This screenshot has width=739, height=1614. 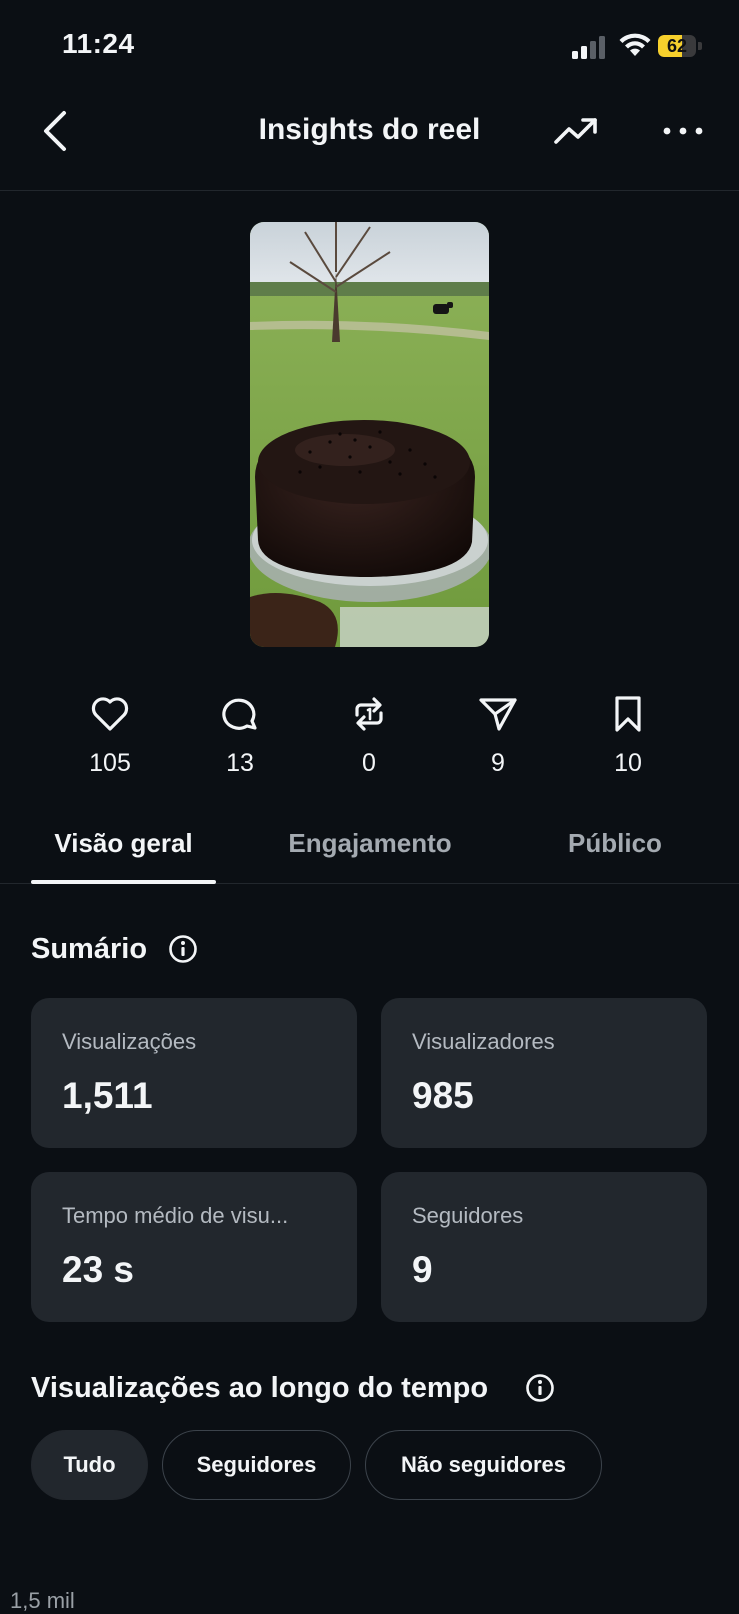 I want to click on summary-title: Sumário, so click(x=89, y=949).